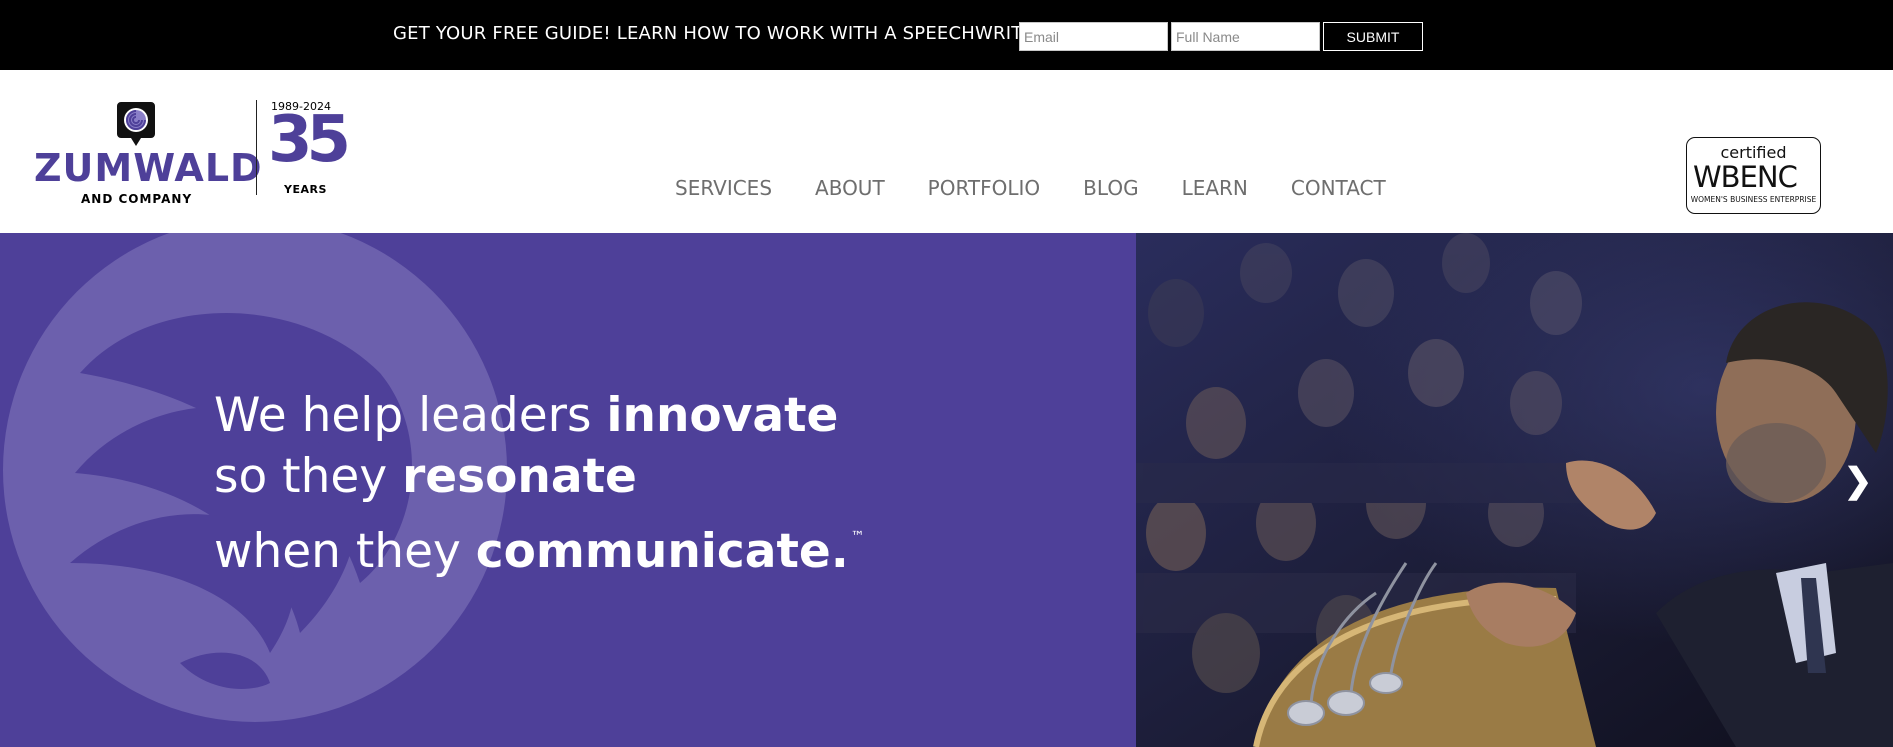 The height and width of the screenshot is (747, 1893). I want to click on nav-contact: CONTACT, so click(1338, 188).